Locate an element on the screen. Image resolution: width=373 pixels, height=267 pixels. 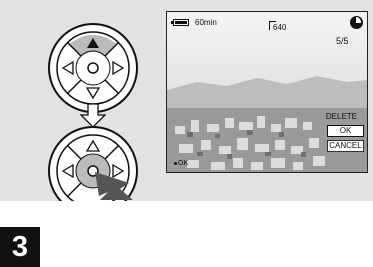
image-counter: 5/5 is located at coordinates (342, 41).